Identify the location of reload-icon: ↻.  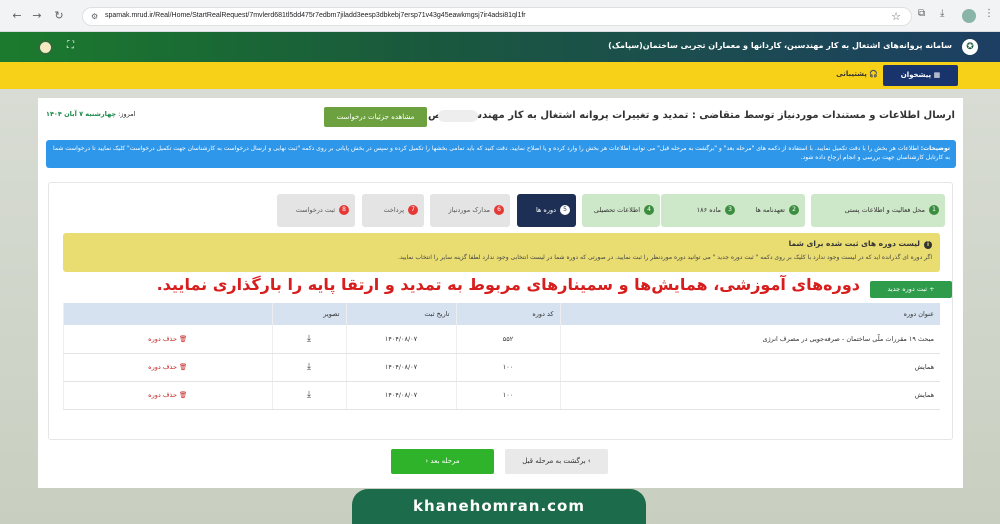
(59, 16).